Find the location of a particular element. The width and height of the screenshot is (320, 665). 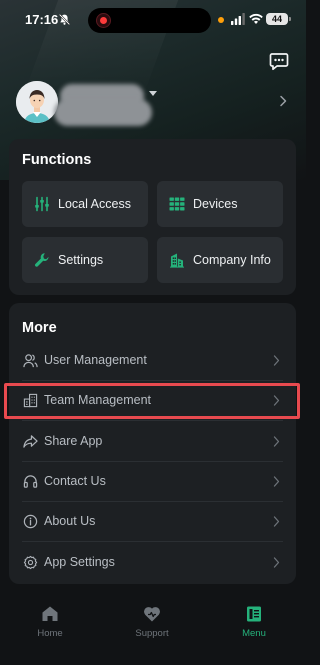

share-app-label: Share App is located at coordinates (73, 441).